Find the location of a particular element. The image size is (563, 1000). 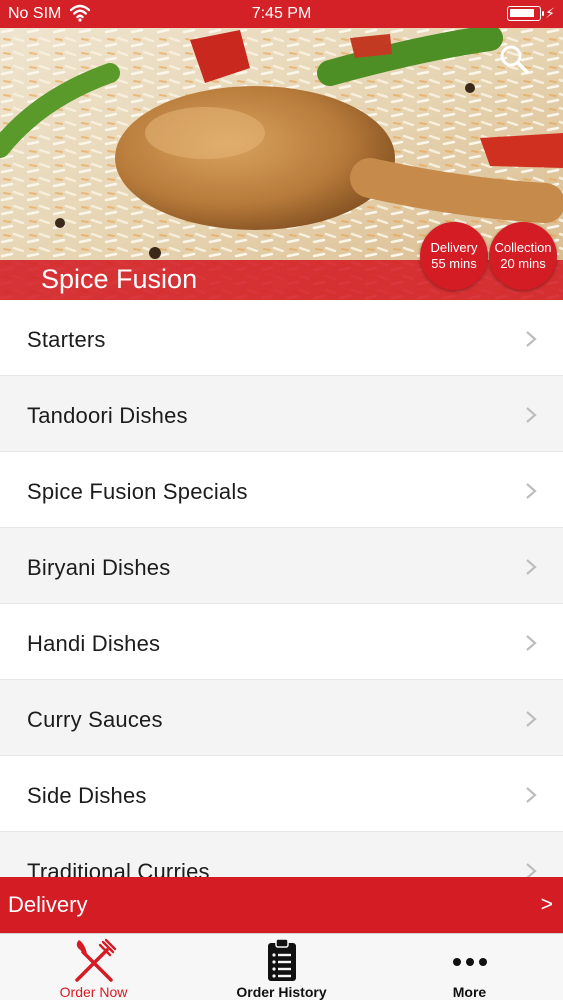

clipboard-list-icon is located at coordinates (281, 959).